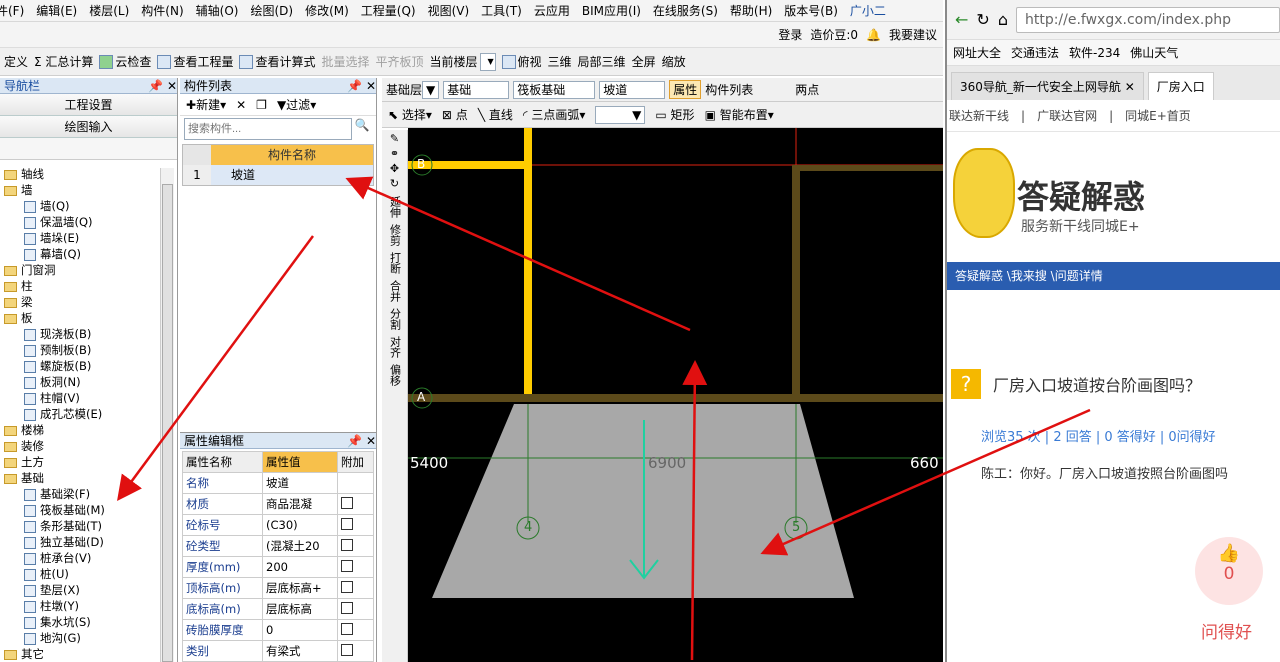 The width and height of the screenshot is (1280, 662). What do you see at coordinates (501, 11) in the screenshot?
I see `menu-tools: 工具(T)` at bounding box center [501, 11].